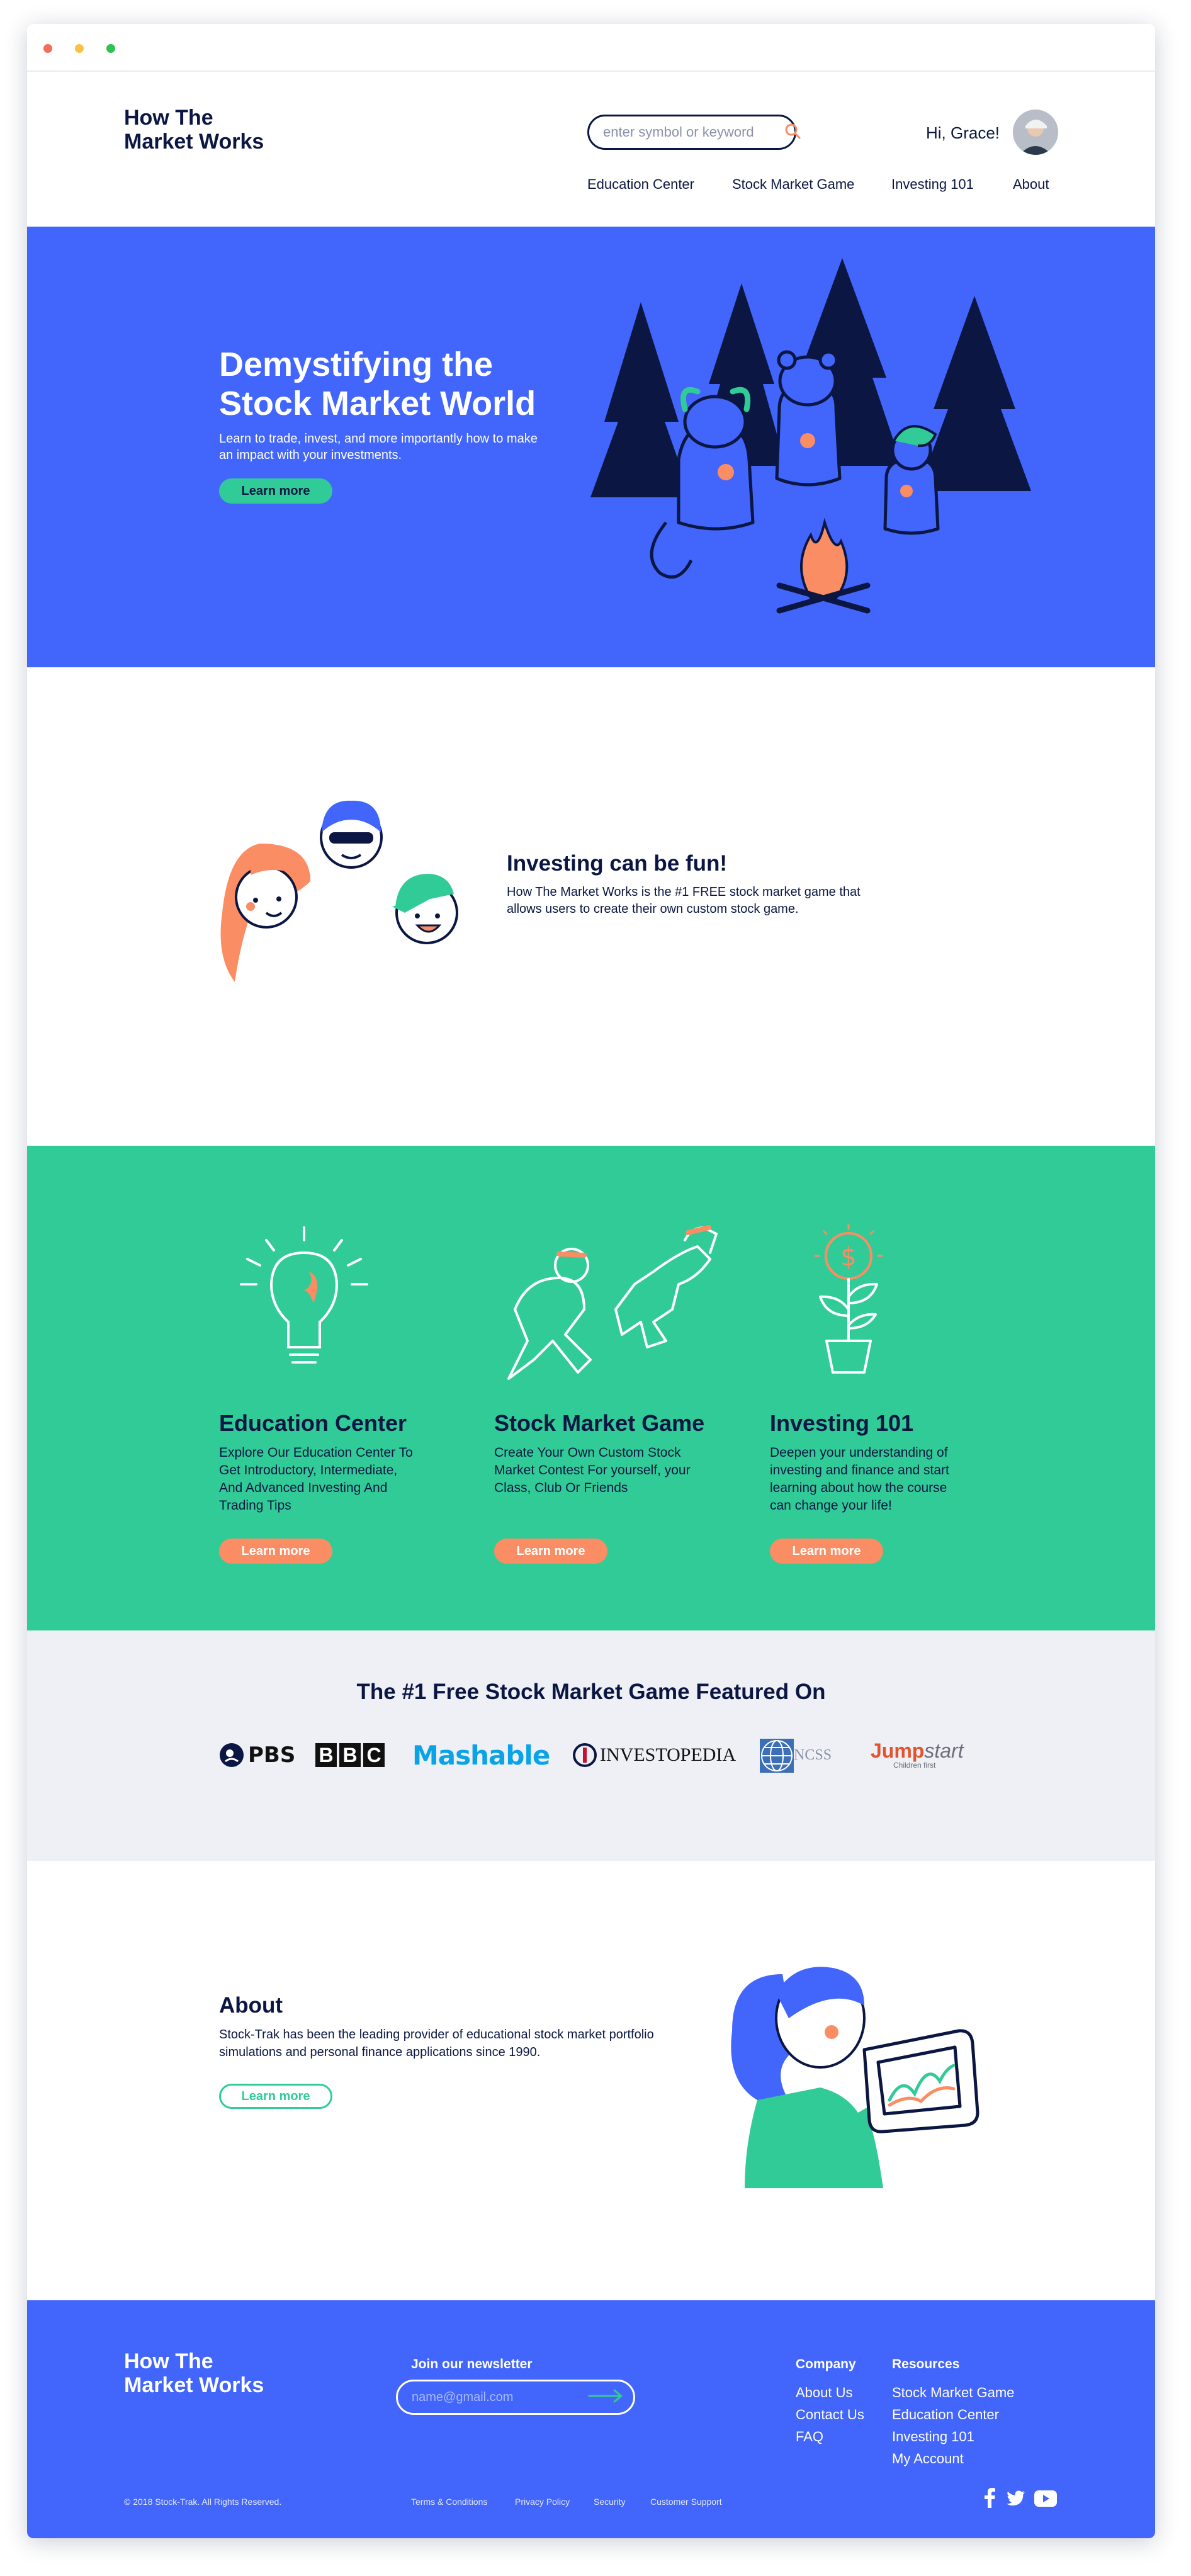 The height and width of the screenshot is (2576, 1191). What do you see at coordinates (914, 1765) in the screenshot?
I see `jumpstart-tagline: Children first` at bounding box center [914, 1765].